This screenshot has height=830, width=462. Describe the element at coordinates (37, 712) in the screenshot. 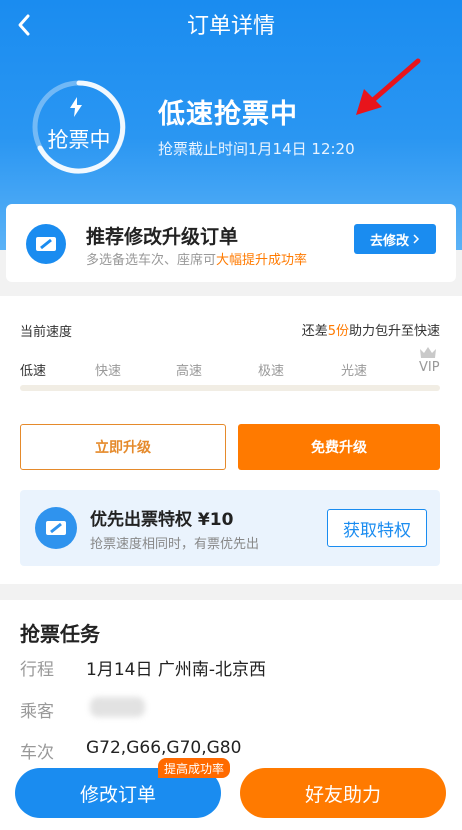

I see `passenger-label: 乘客` at that location.